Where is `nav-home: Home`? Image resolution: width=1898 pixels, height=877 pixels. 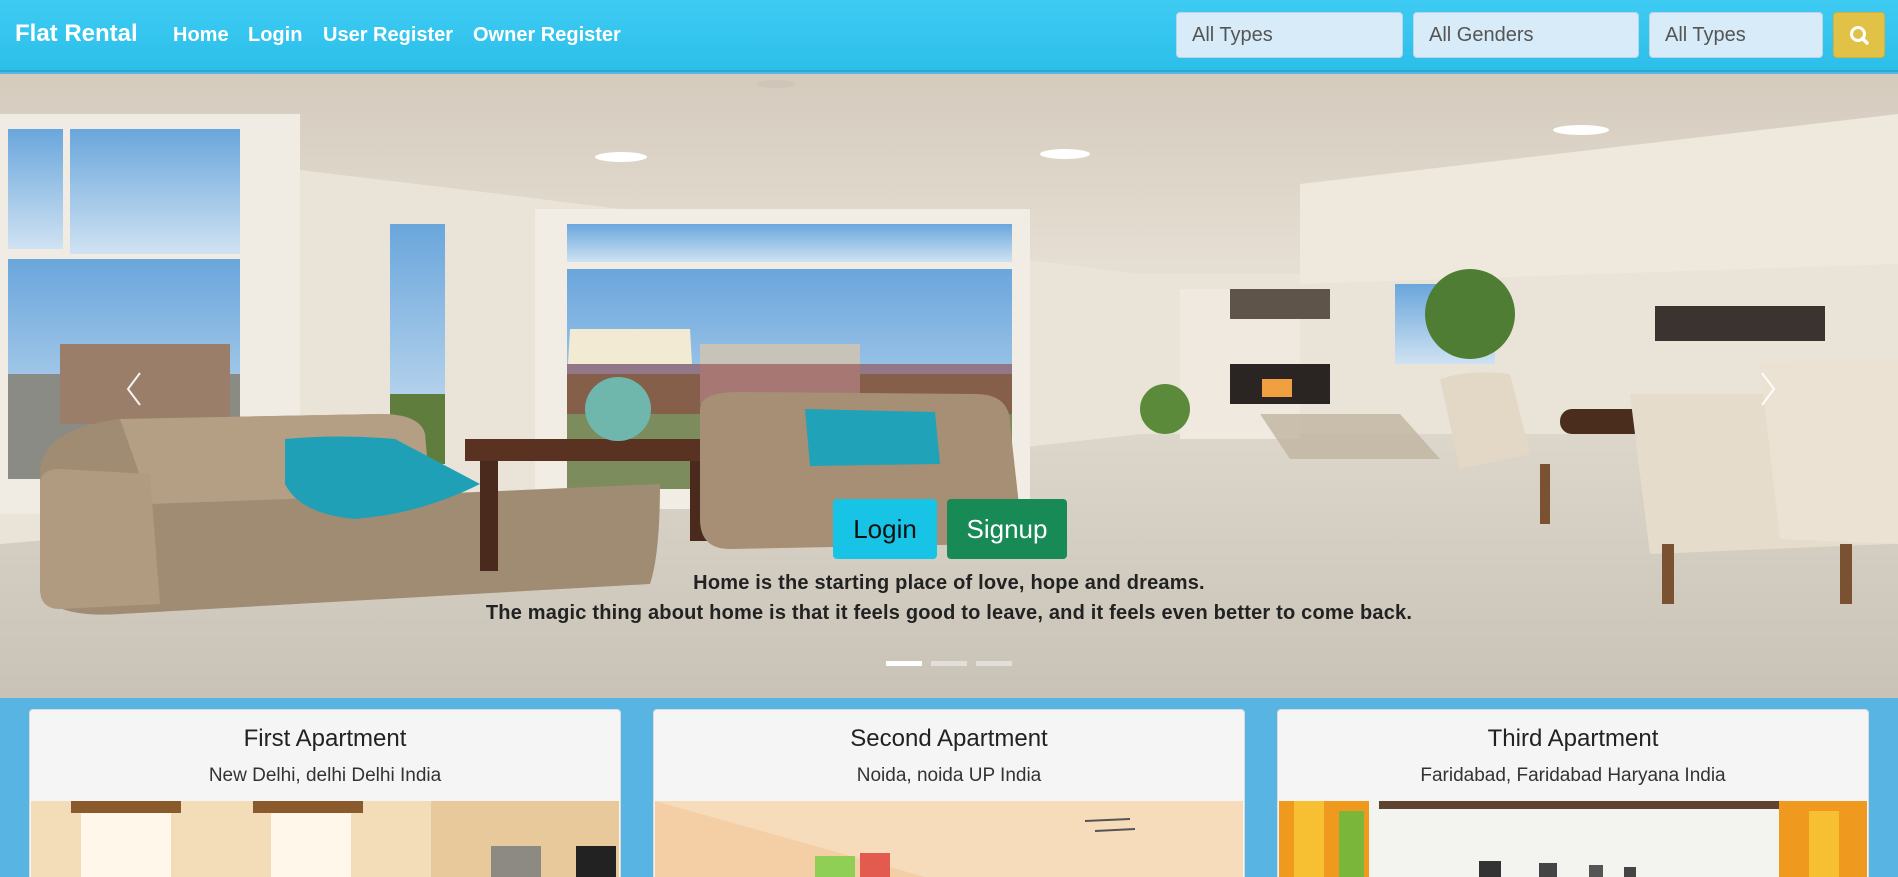
nav-home: Home is located at coordinates (201, 35).